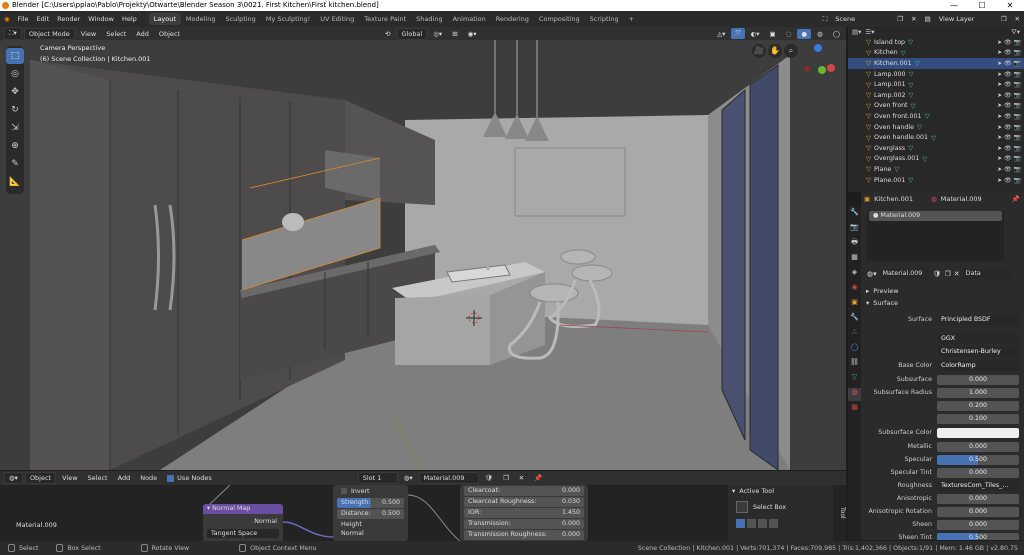 The image size is (1024, 555). What do you see at coordinates (454, 34) in the screenshot?
I see `snap-icon: ⊞` at bounding box center [454, 34].